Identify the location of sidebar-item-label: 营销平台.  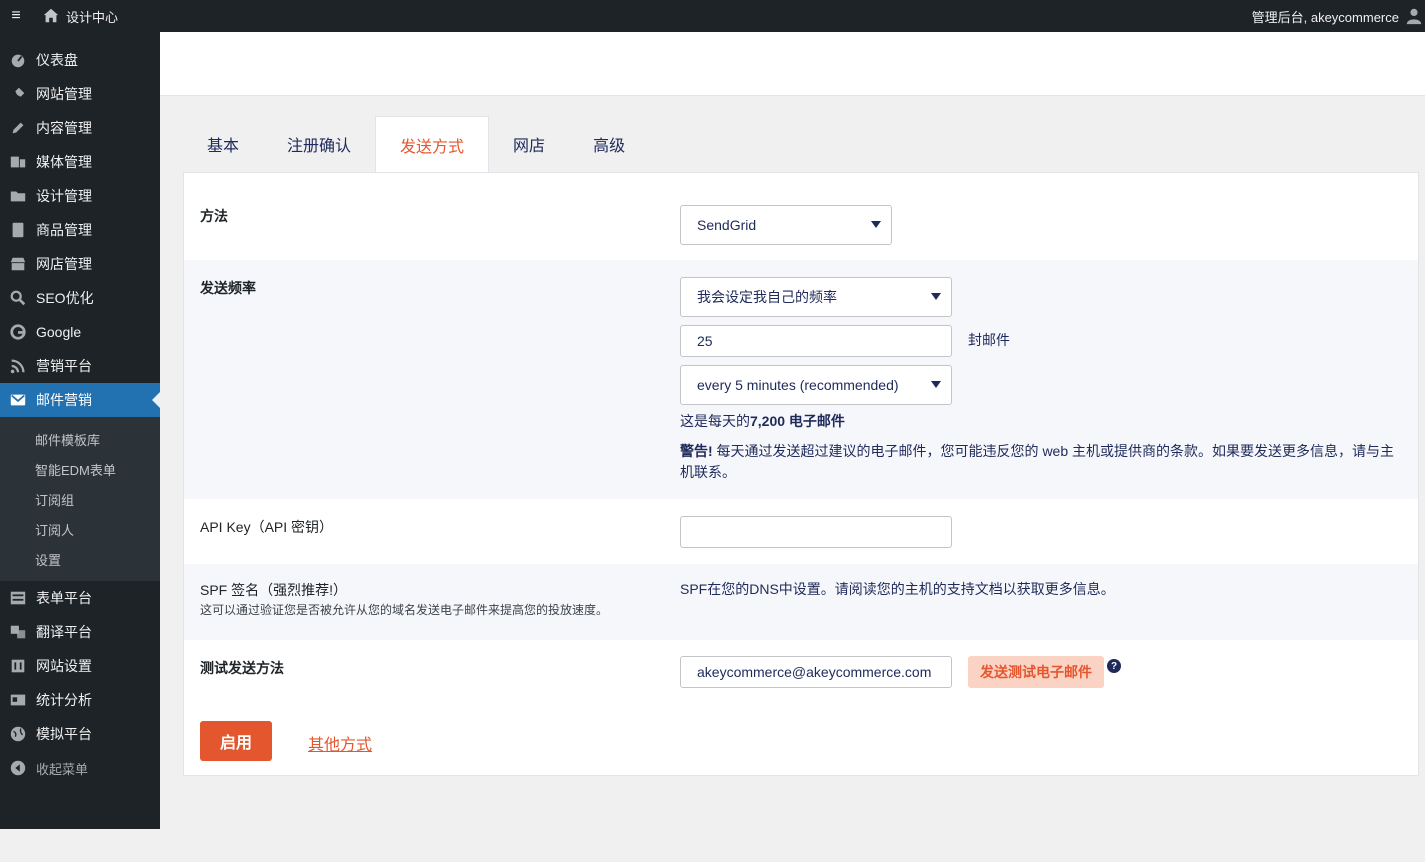
(64, 366).